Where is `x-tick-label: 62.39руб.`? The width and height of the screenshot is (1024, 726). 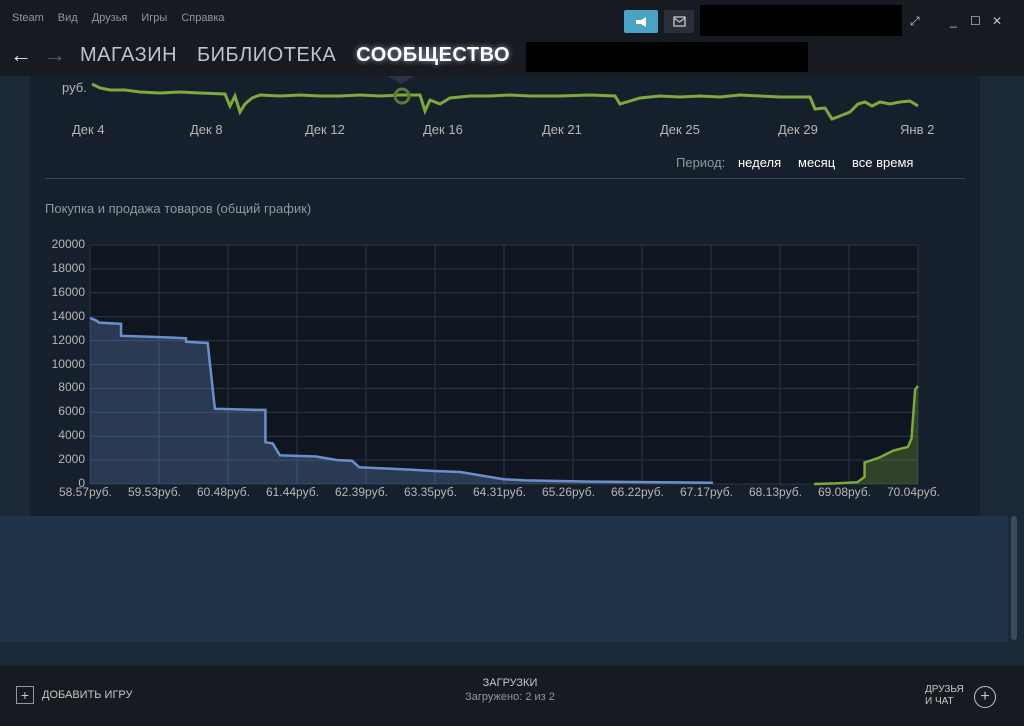 x-tick-label: 62.39руб. is located at coordinates (361, 492).